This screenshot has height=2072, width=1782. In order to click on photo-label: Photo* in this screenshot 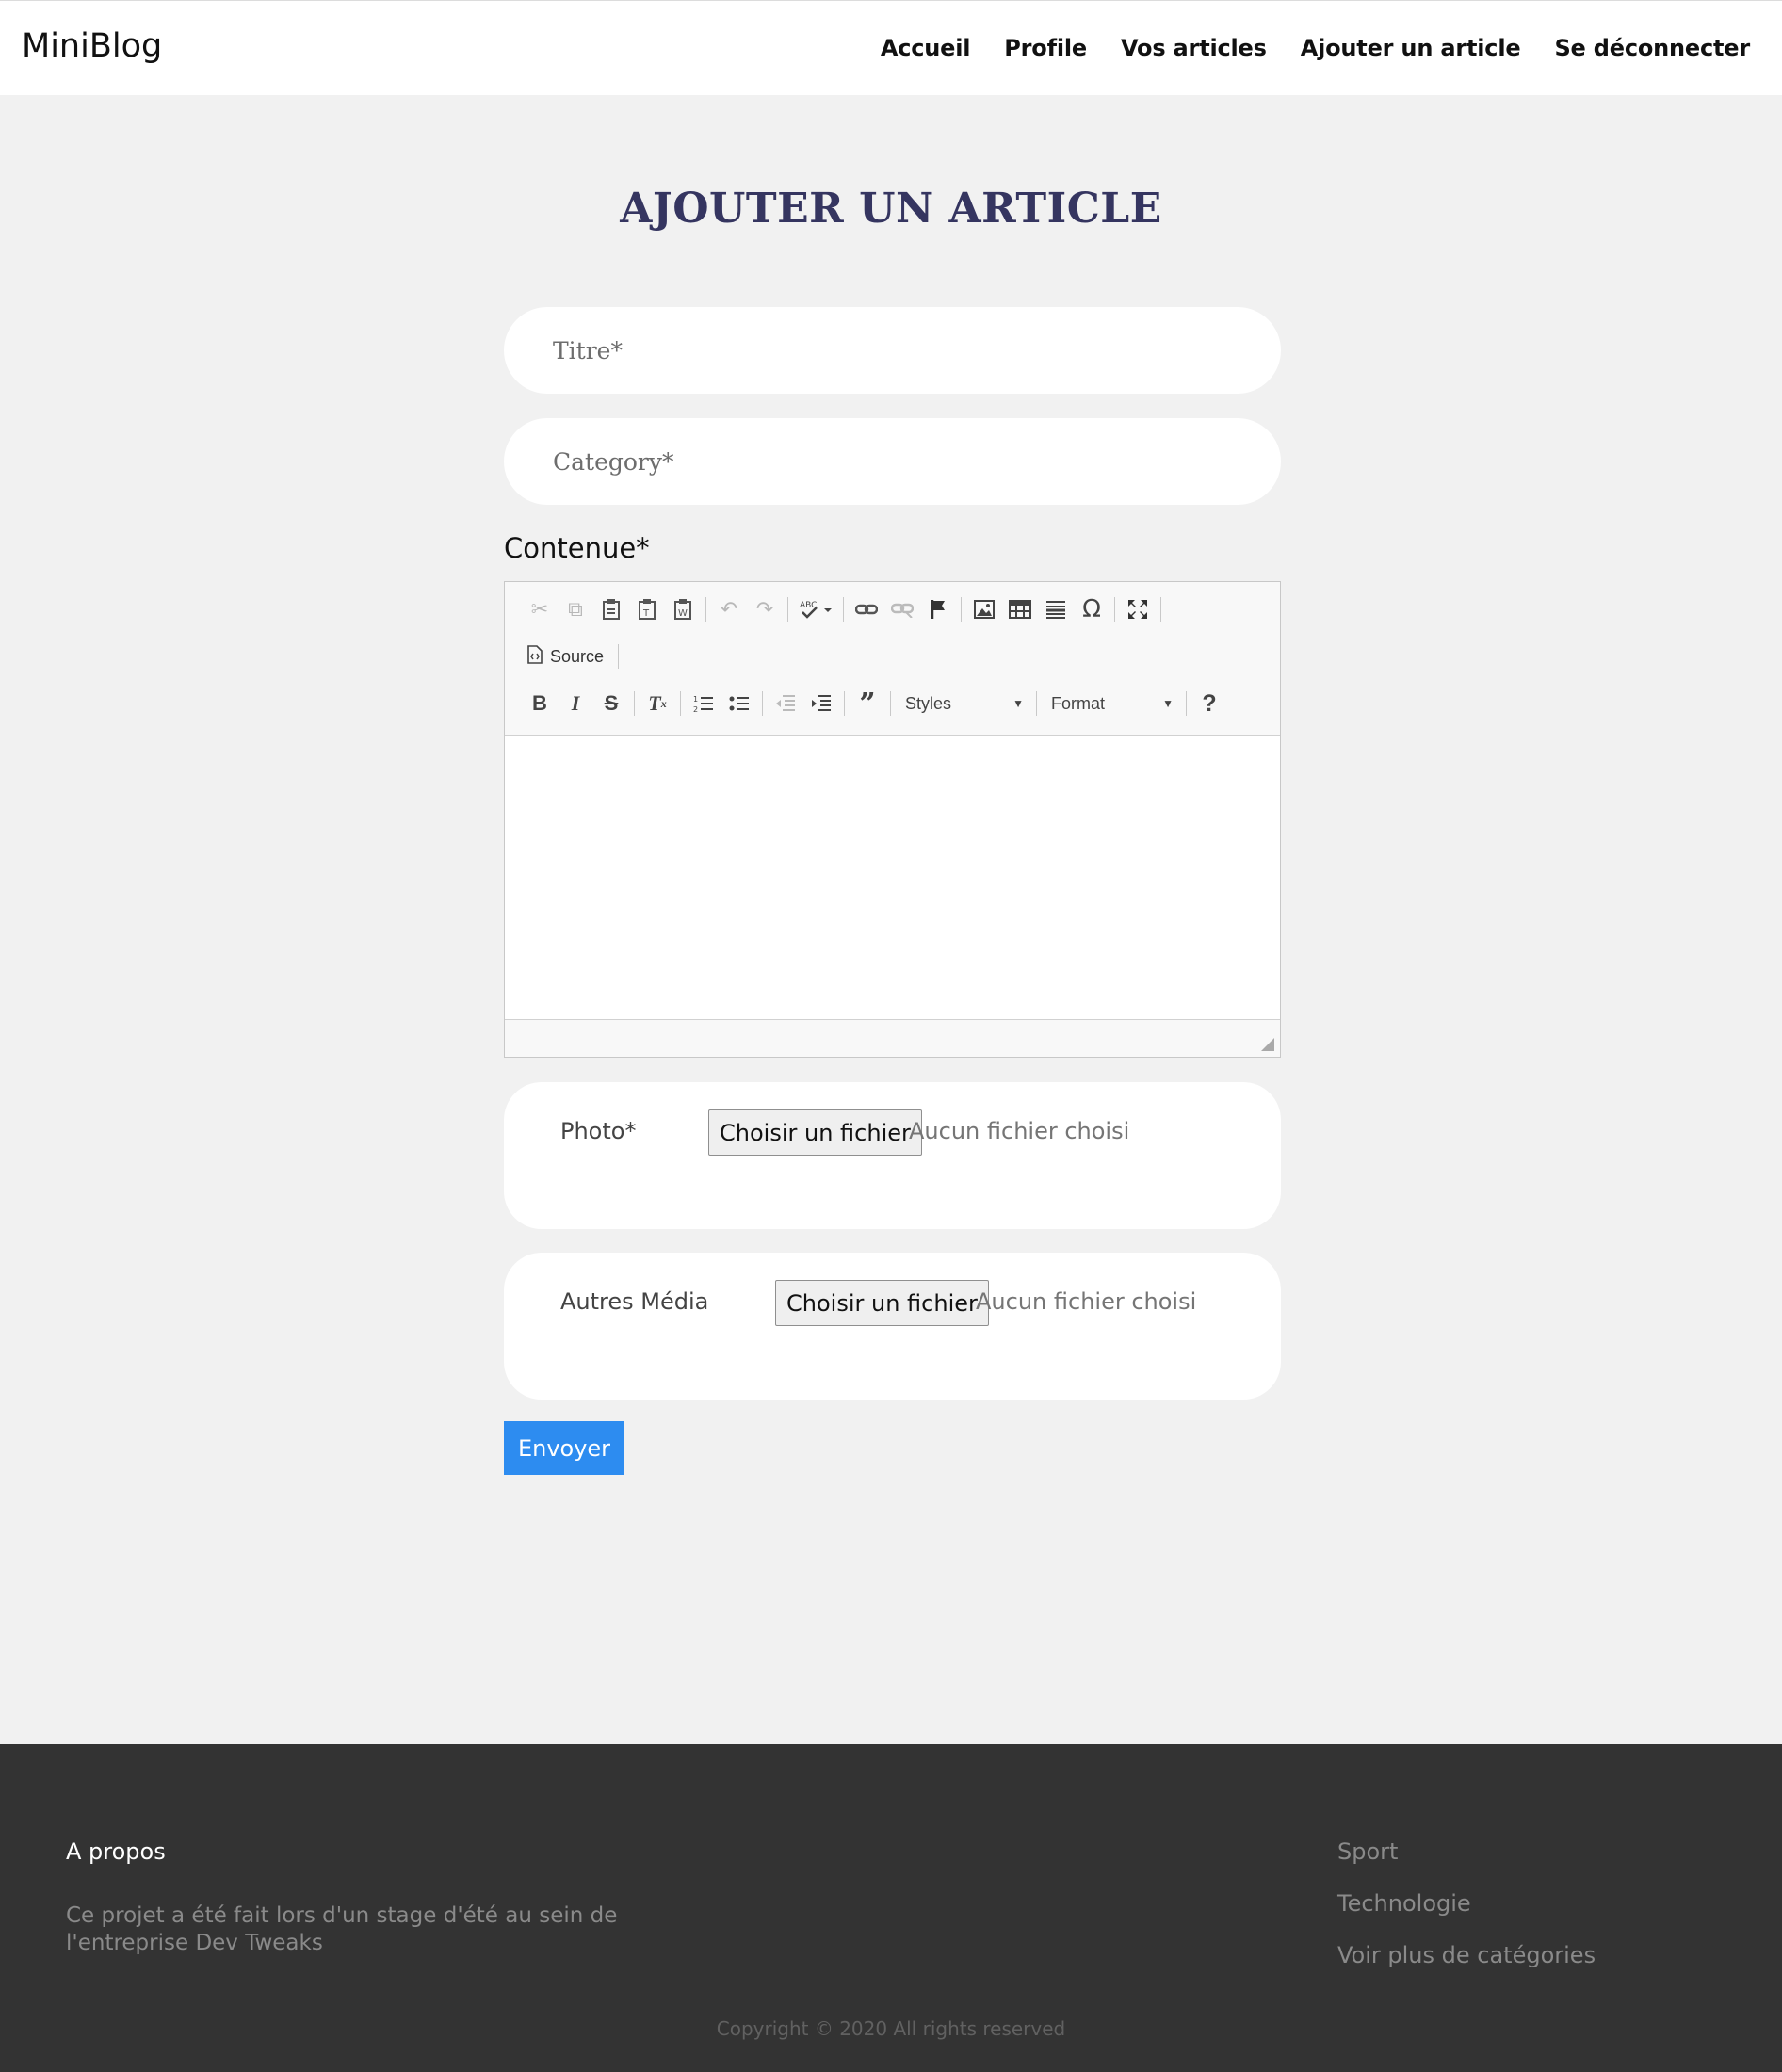, I will do `click(598, 1131)`.